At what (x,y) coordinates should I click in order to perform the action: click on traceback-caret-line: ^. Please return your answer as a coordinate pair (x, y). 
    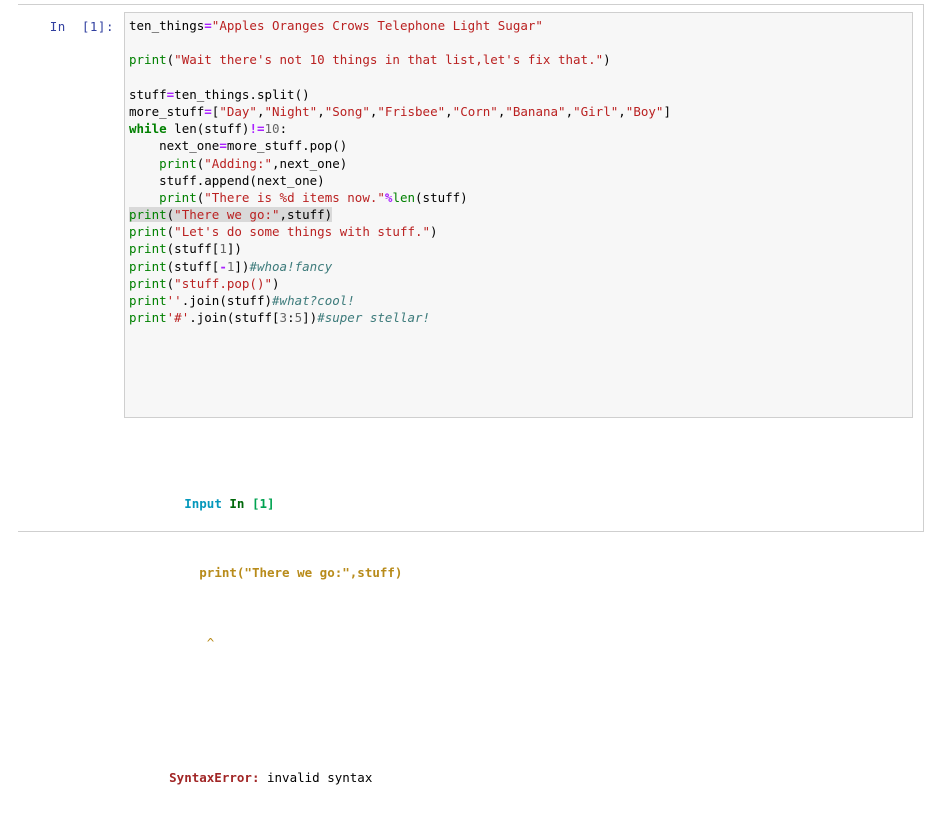
    Looking at the image, I should click on (518, 633).